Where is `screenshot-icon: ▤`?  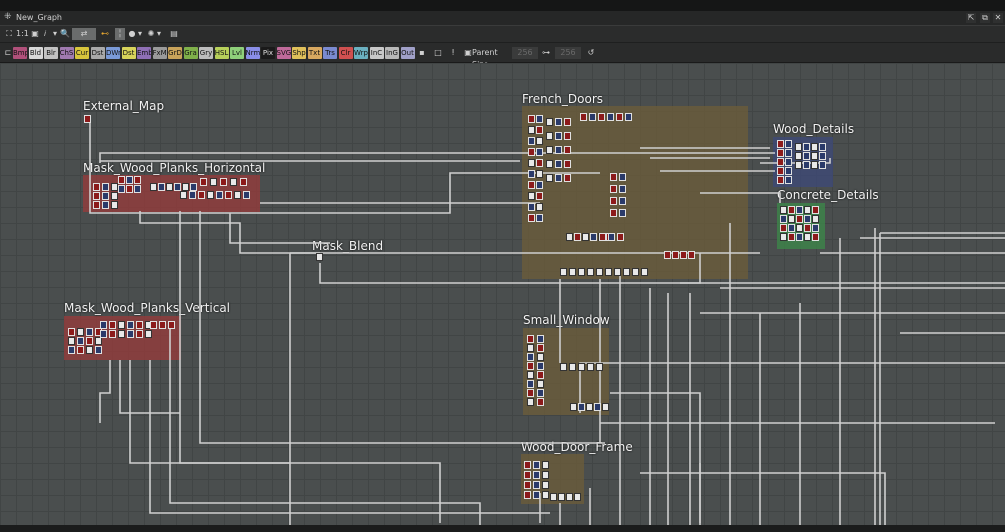 screenshot-icon: ▤ is located at coordinates (174, 34).